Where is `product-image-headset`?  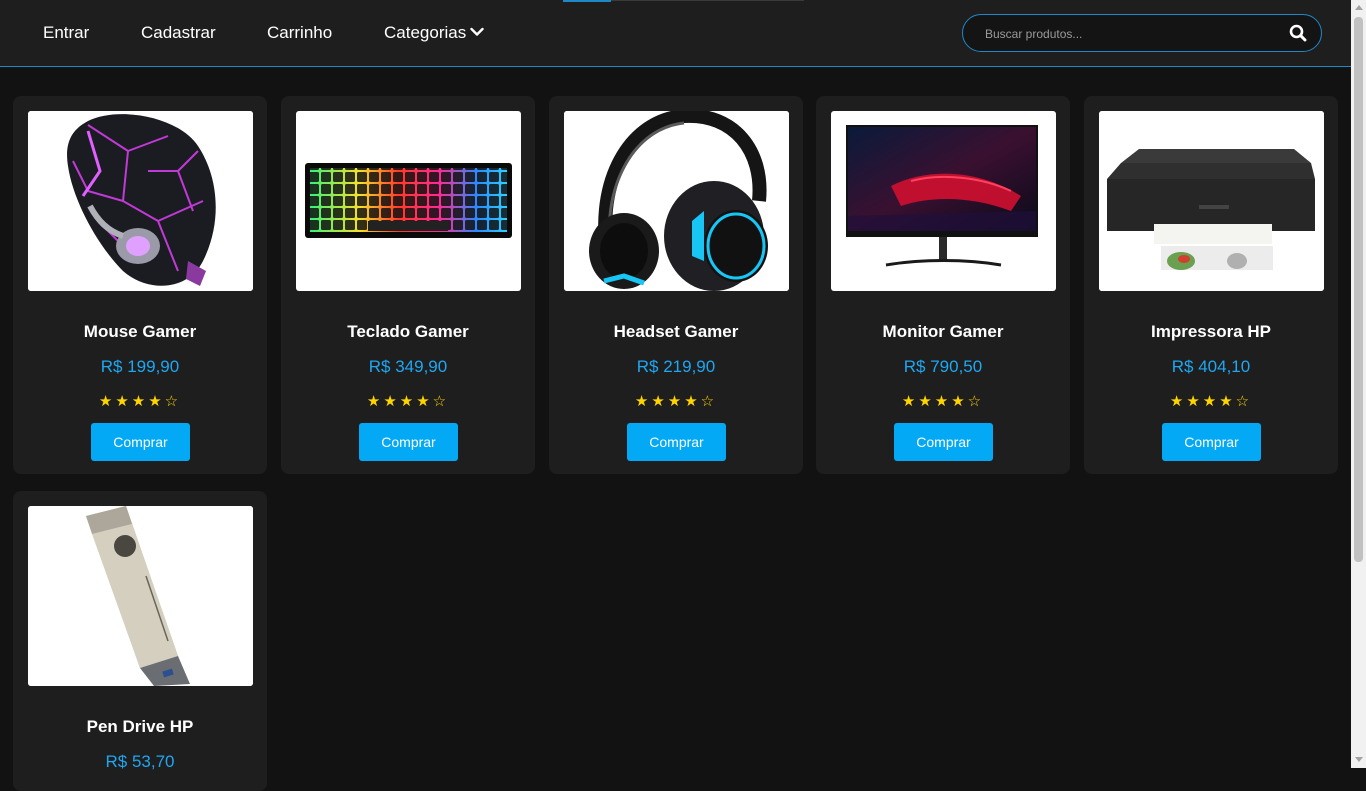
product-image-headset is located at coordinates (676, 201).